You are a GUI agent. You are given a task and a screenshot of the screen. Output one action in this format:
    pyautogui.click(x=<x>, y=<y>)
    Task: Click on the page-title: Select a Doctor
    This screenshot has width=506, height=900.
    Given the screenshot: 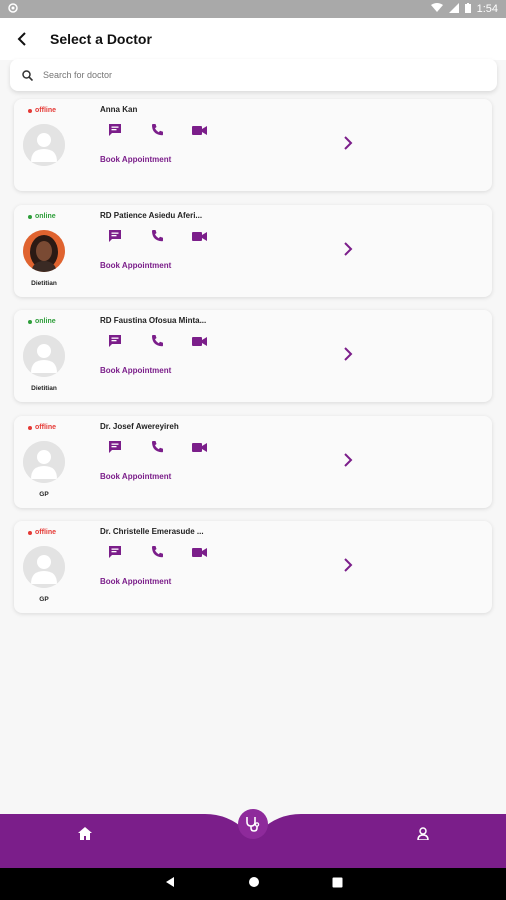 What is the action you would take?
    pyautogui.click(x=101, y=39)
    